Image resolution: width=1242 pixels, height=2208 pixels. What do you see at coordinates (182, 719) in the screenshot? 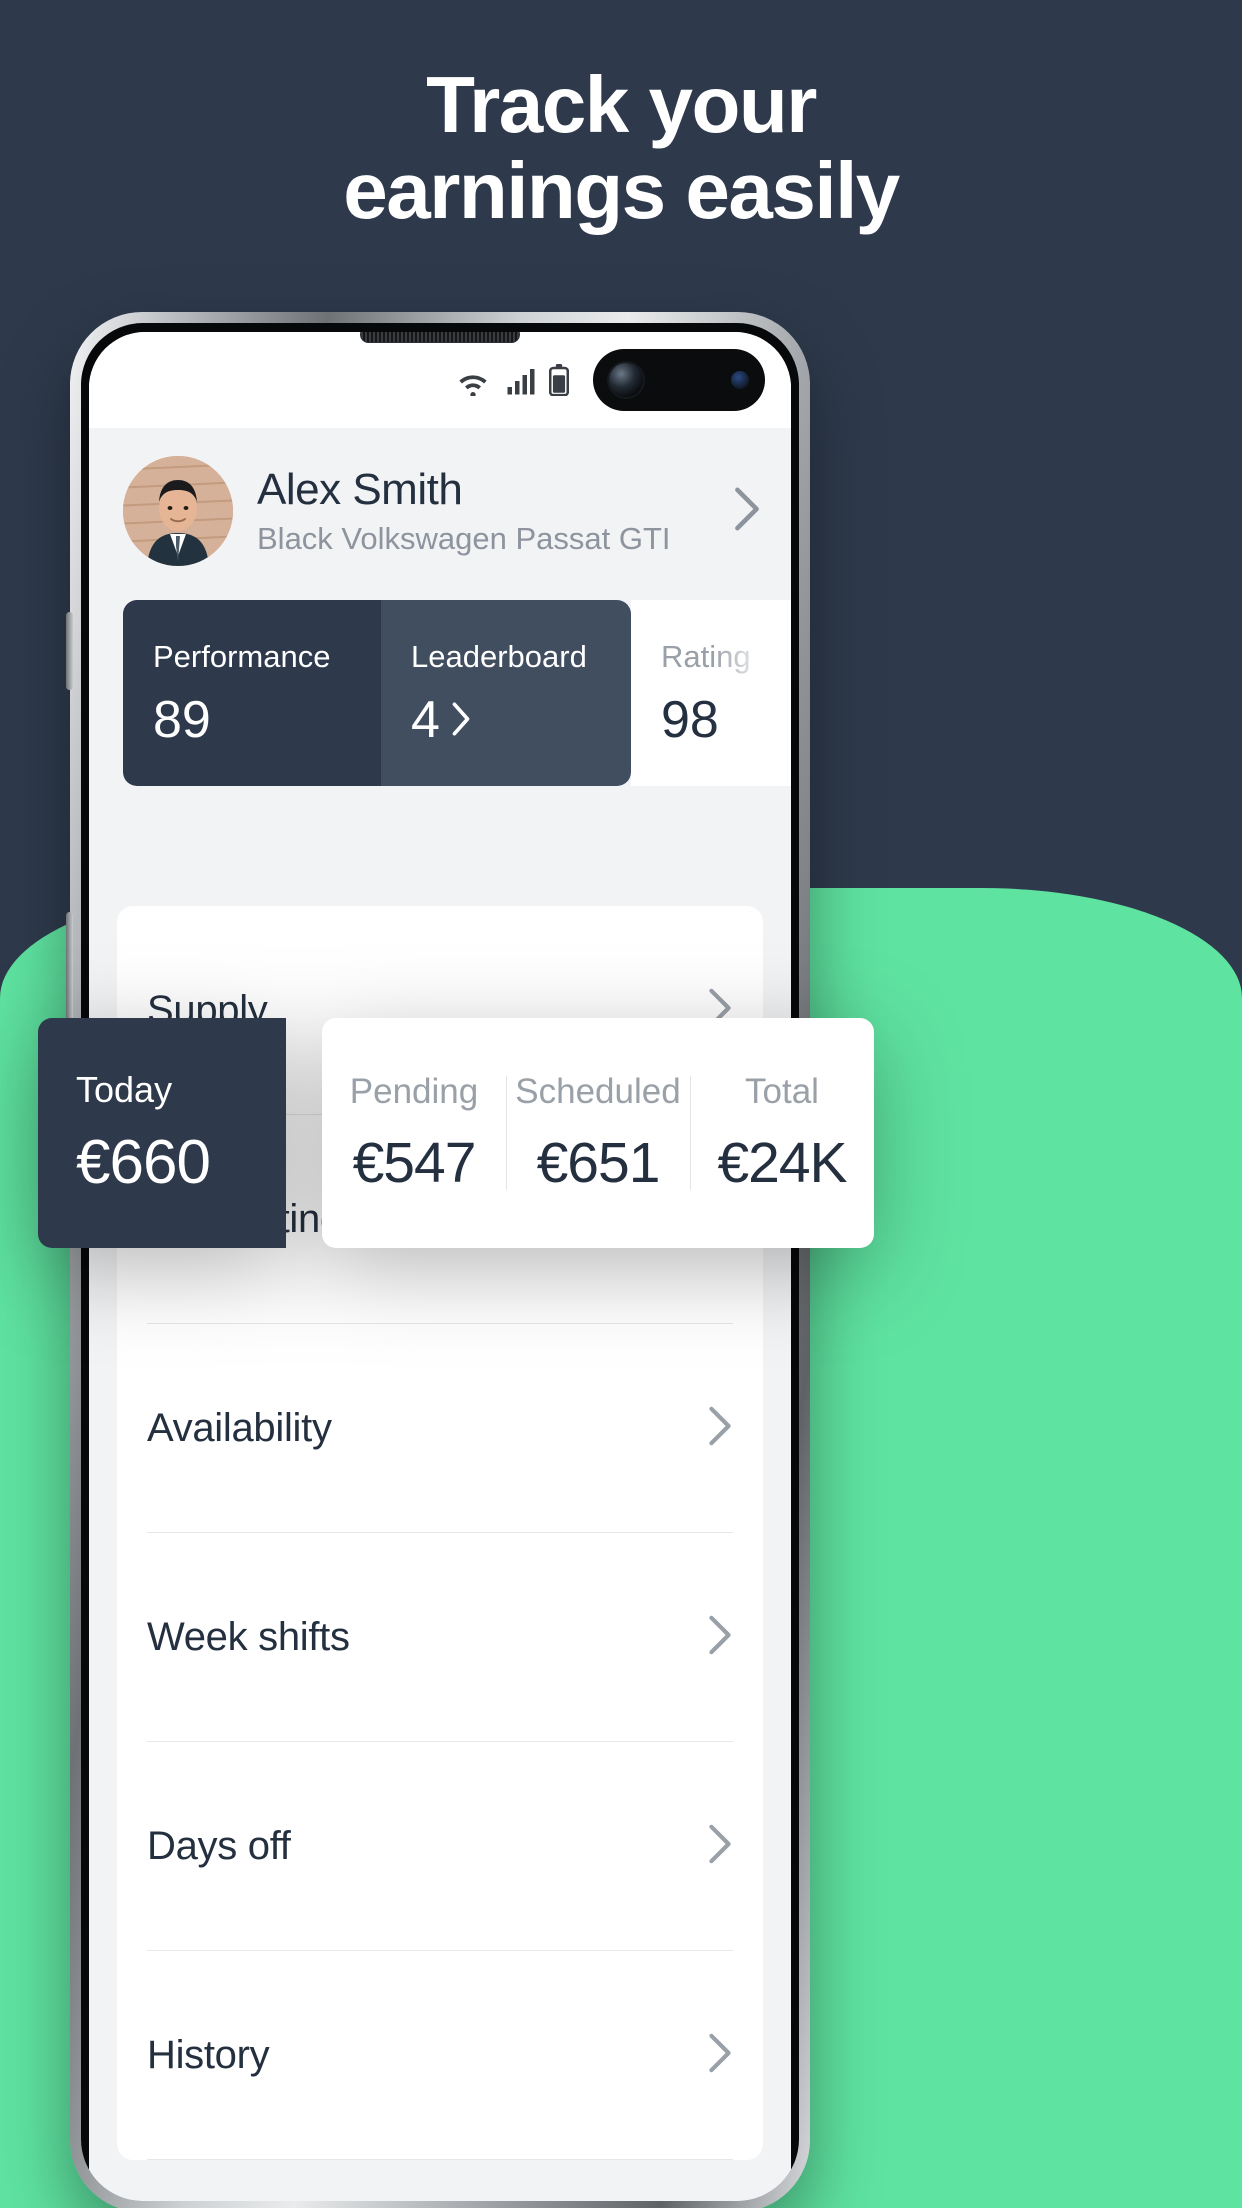
I see `stat-performance-value: 89` at bounding box center [182, 719].